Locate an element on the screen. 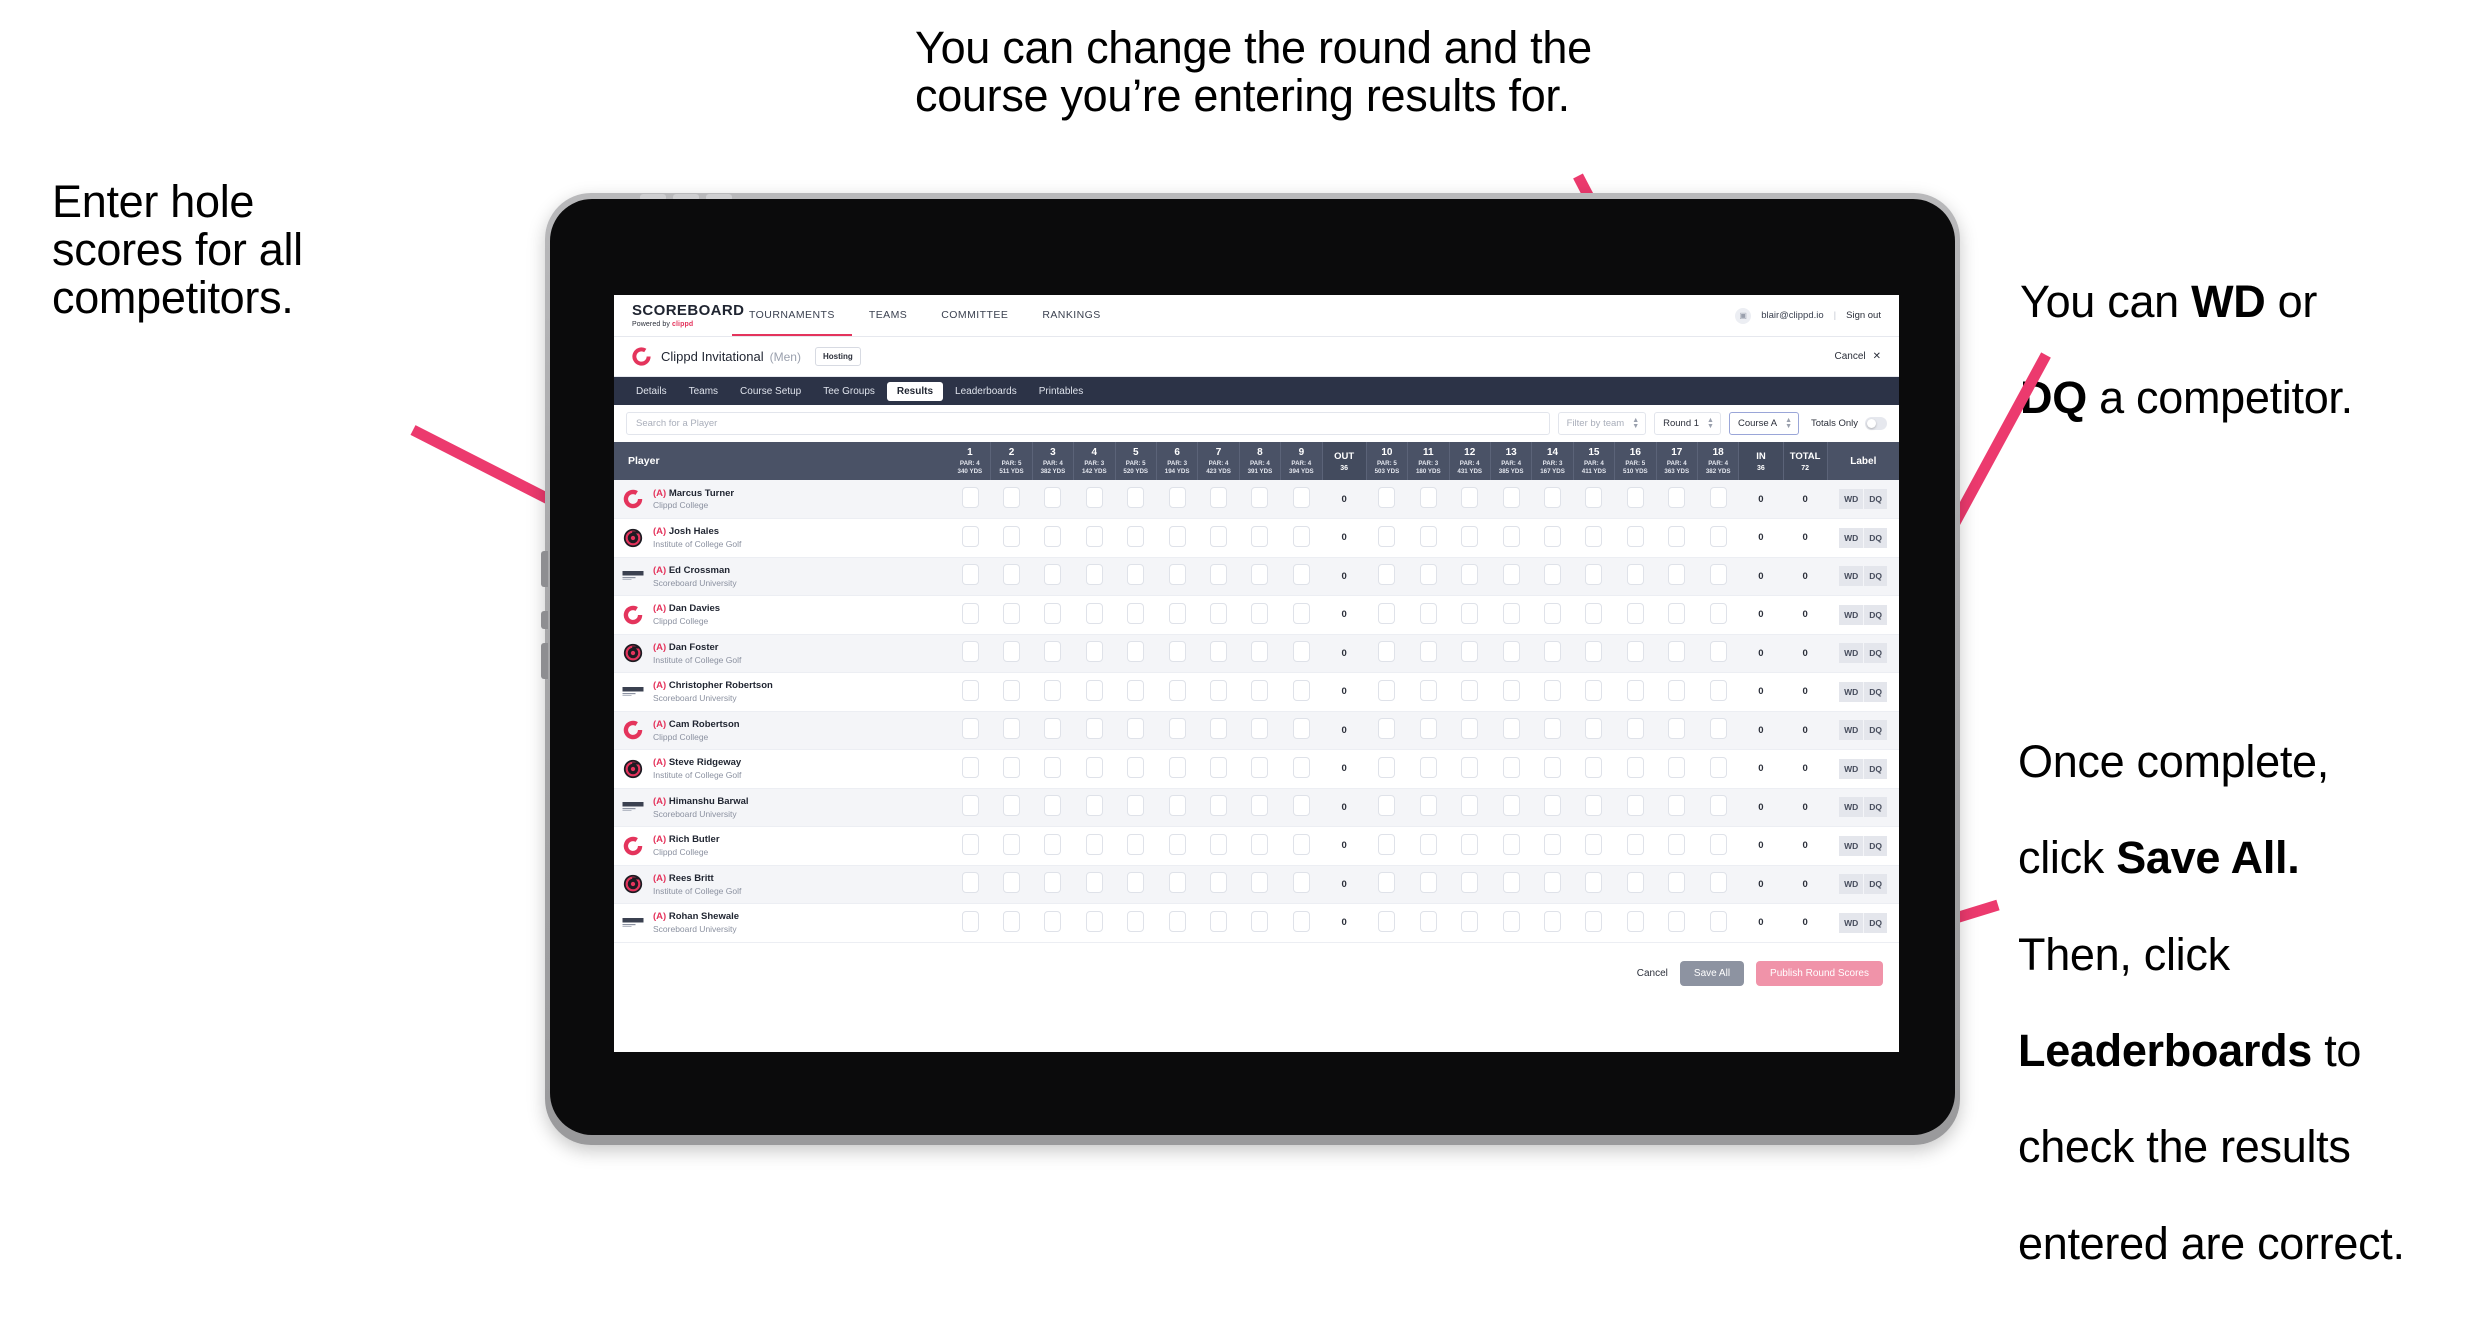 The width and height of the screenshot is (2489, 1339). nav-item-committee: COMMITTEE is located at coordinates (974, 315).